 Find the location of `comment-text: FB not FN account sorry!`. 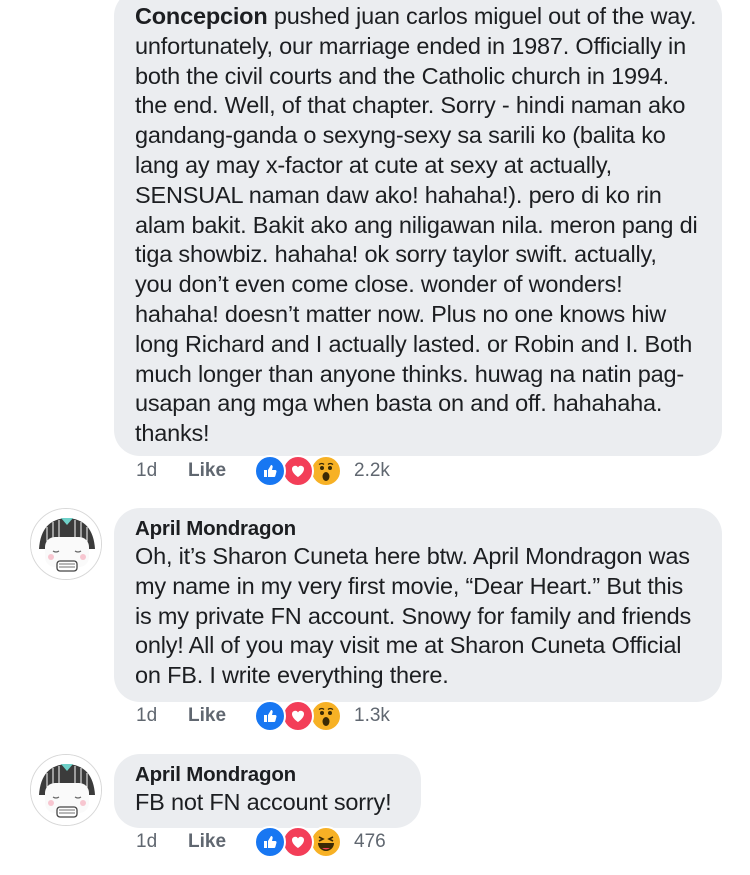

comment-text: FB not FN account sorry! is located at coordinates (263, 802).